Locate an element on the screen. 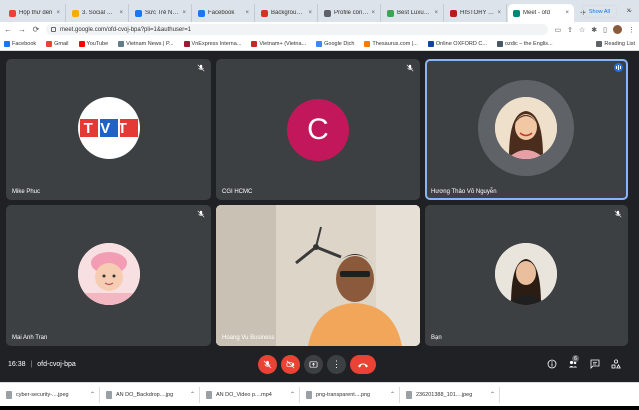  activities-icon is located at coordinates (616, 364).